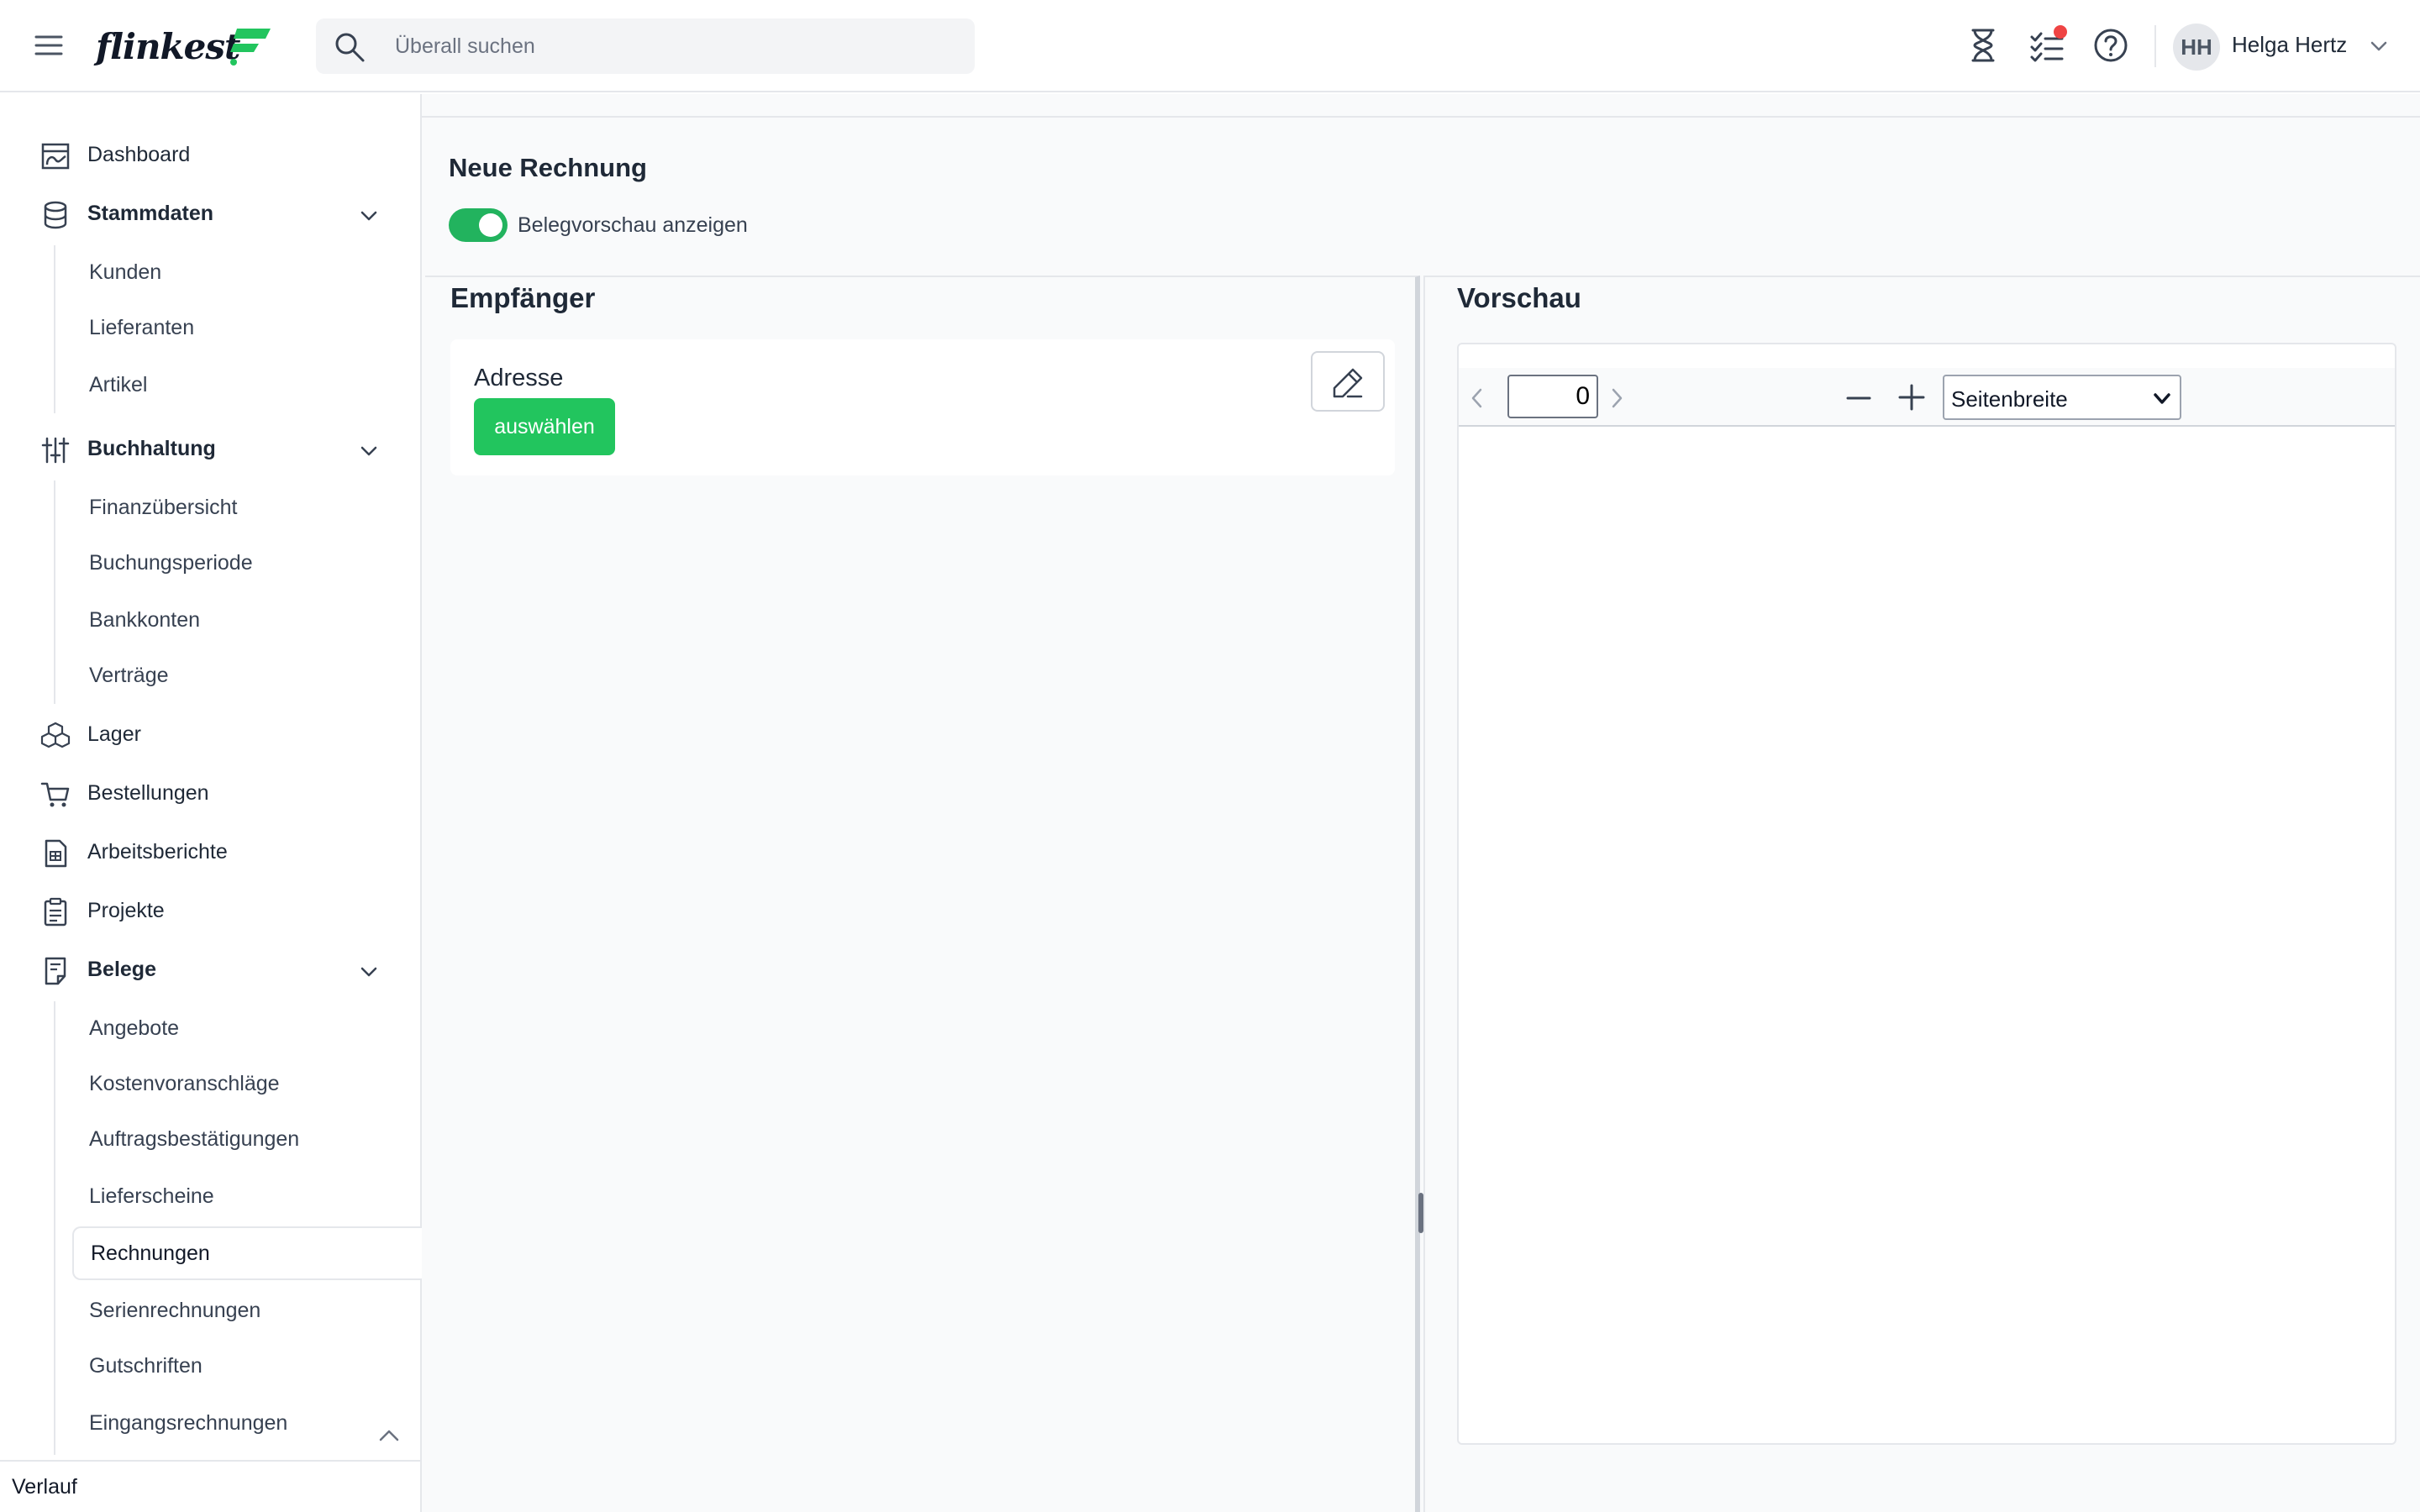  I want to click on select-address-button: auswählen, so click(544, 426).